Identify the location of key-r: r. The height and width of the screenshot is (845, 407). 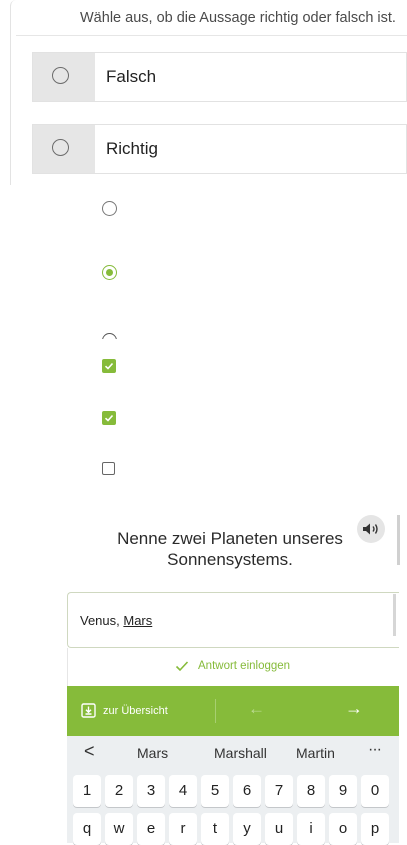
(183, 829).